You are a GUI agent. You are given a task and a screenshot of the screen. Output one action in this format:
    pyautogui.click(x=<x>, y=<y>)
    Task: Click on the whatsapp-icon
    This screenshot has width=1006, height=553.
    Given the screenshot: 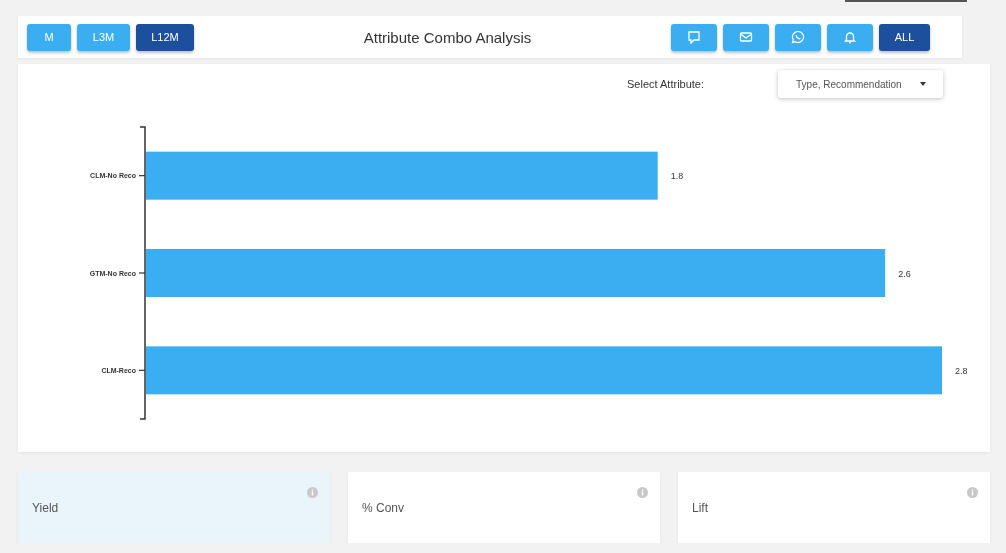 What is the action you would take?
    pyautogui.click(x=798, y=37)
    